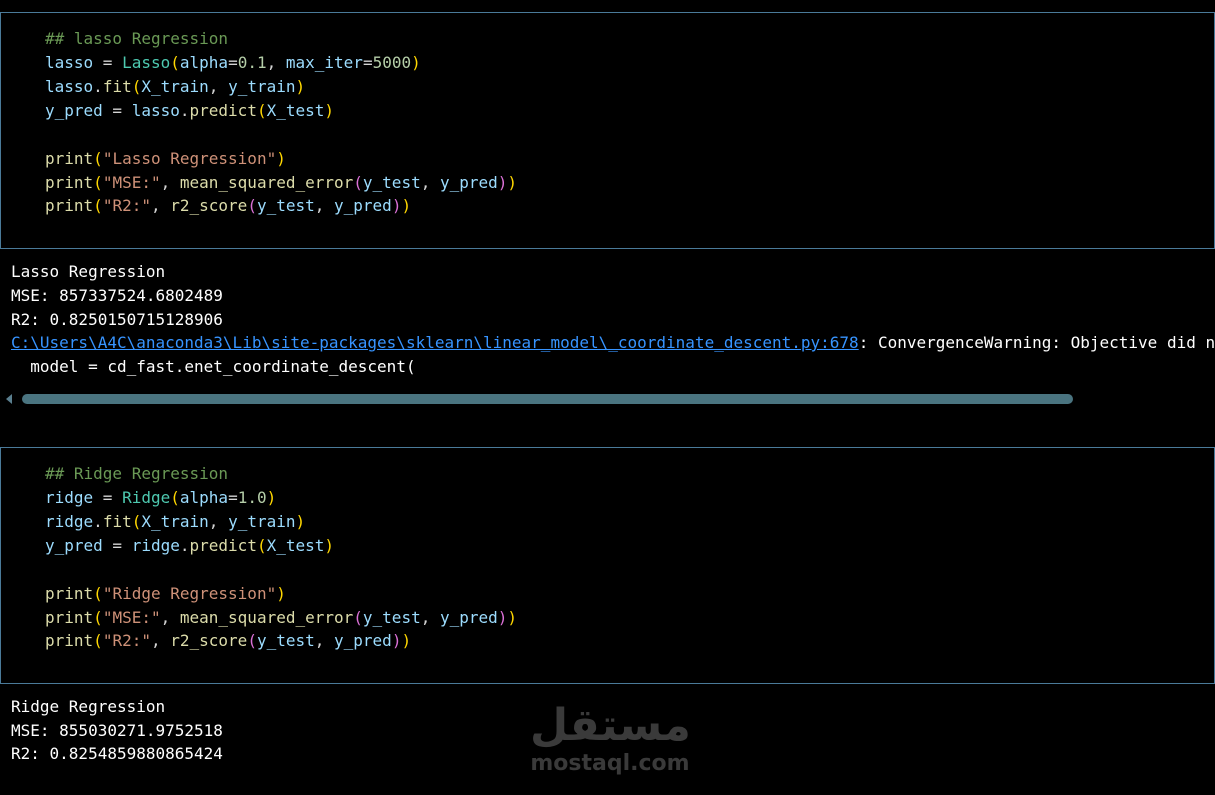 The image size is (1215, 795). I want to click on watermark-latin-text: mostaql.com, so click(610, 763).